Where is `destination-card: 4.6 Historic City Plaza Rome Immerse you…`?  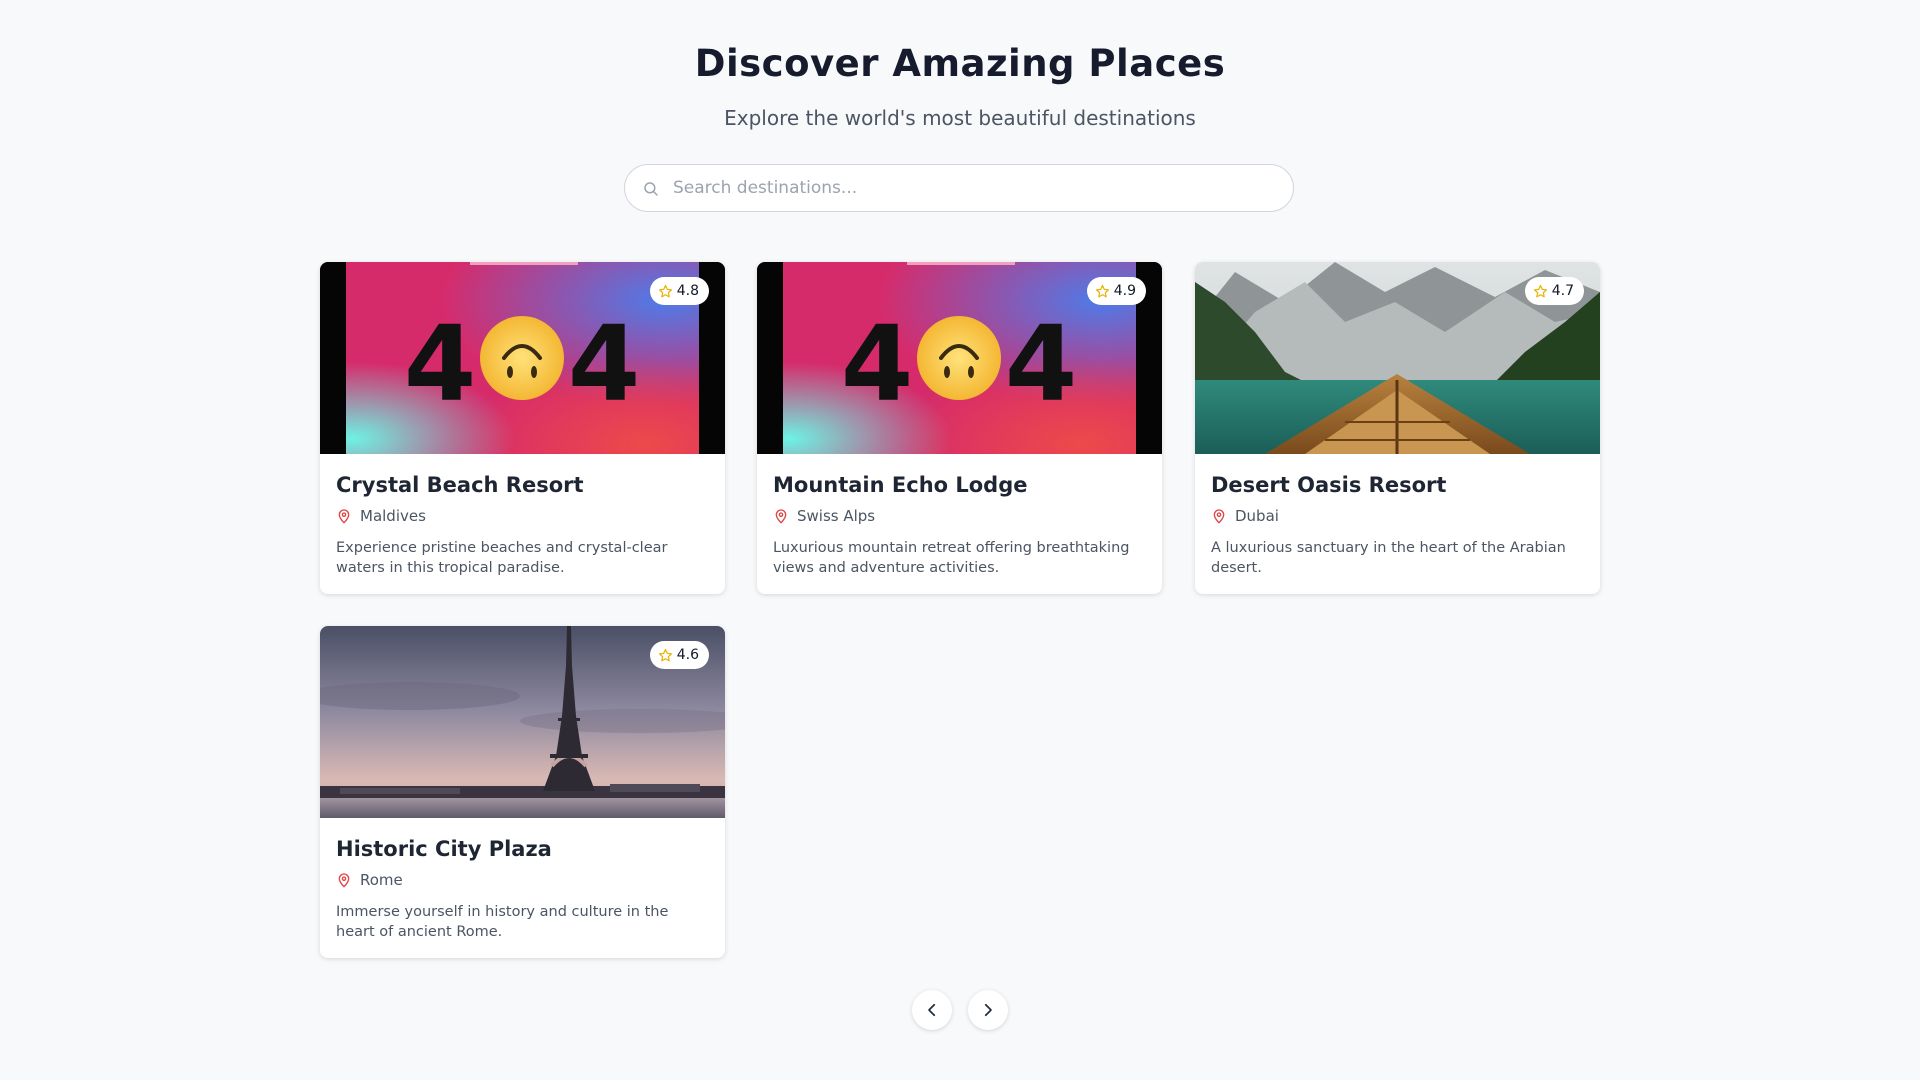
destination-card: 4.6 Historic City Plaza Rome Immerse you… is located at coordinates (522, 792).